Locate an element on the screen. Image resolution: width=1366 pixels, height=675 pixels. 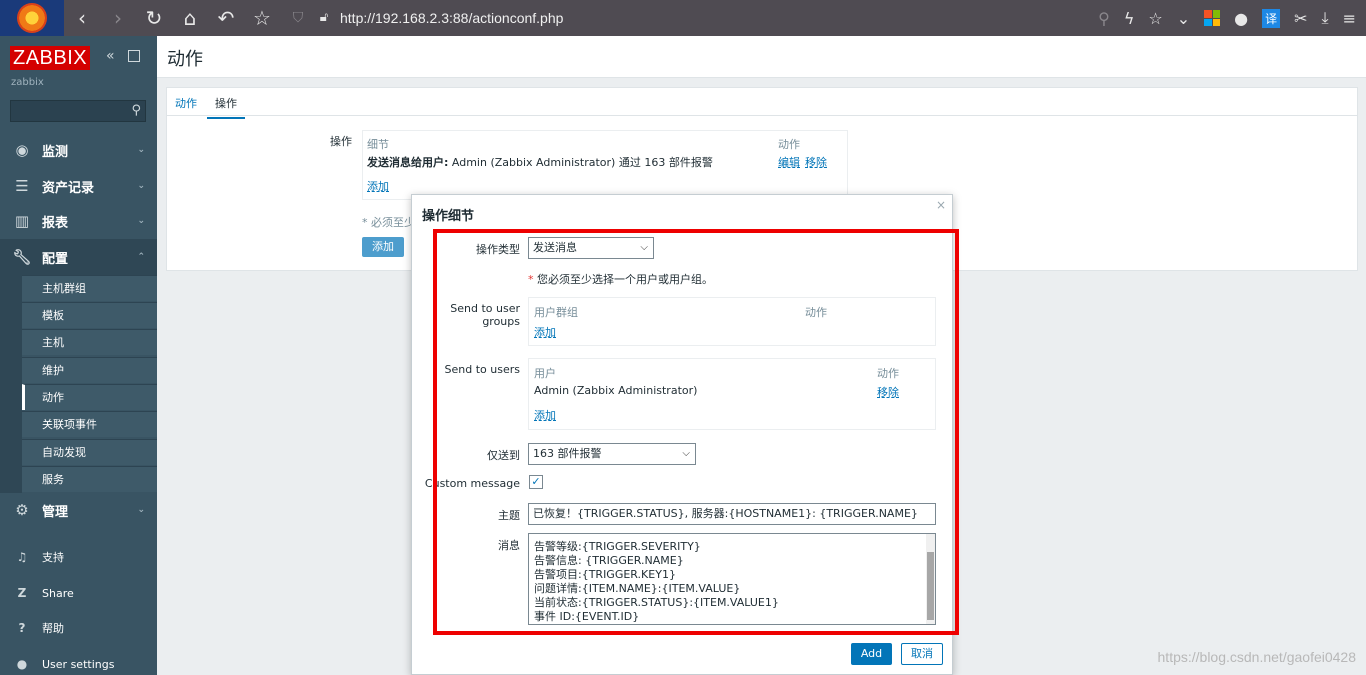
close-icon: × is located at coordinates (941, 205).